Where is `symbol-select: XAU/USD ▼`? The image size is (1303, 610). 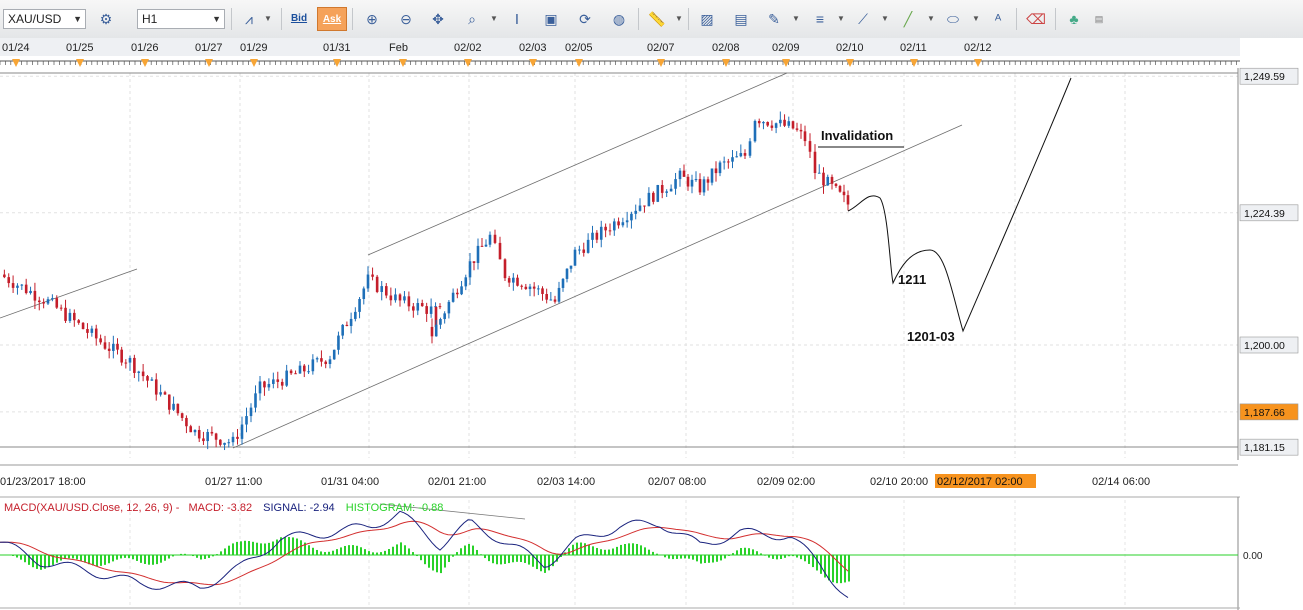 symbol-select: XAU/USD ▼ is located at coordinates (44, 19).